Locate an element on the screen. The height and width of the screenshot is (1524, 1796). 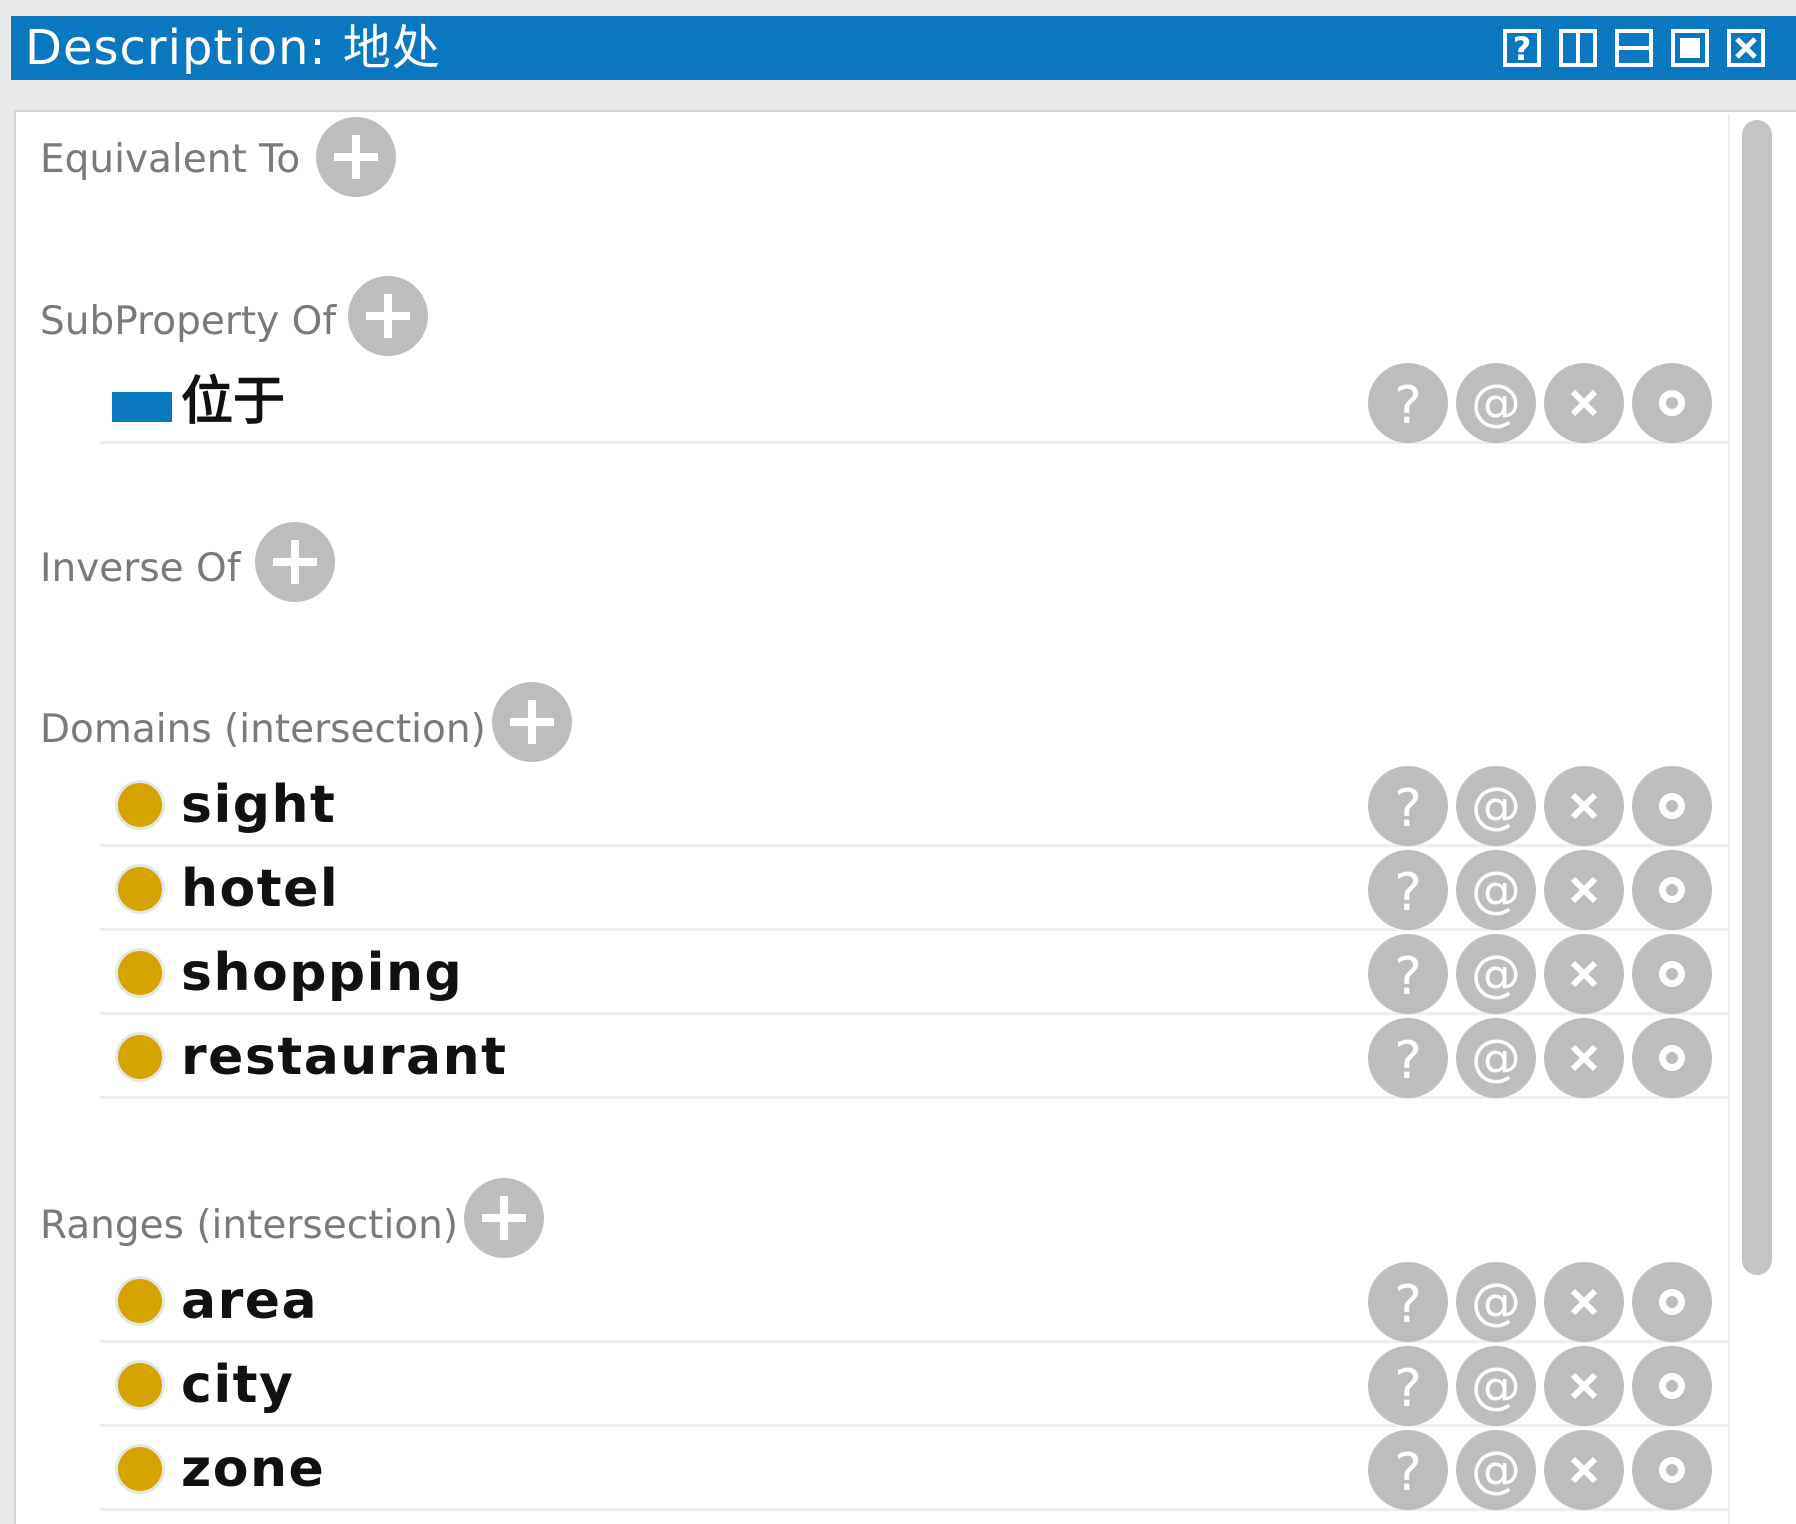
item-label: shopping is located at coordinates (322, 973).